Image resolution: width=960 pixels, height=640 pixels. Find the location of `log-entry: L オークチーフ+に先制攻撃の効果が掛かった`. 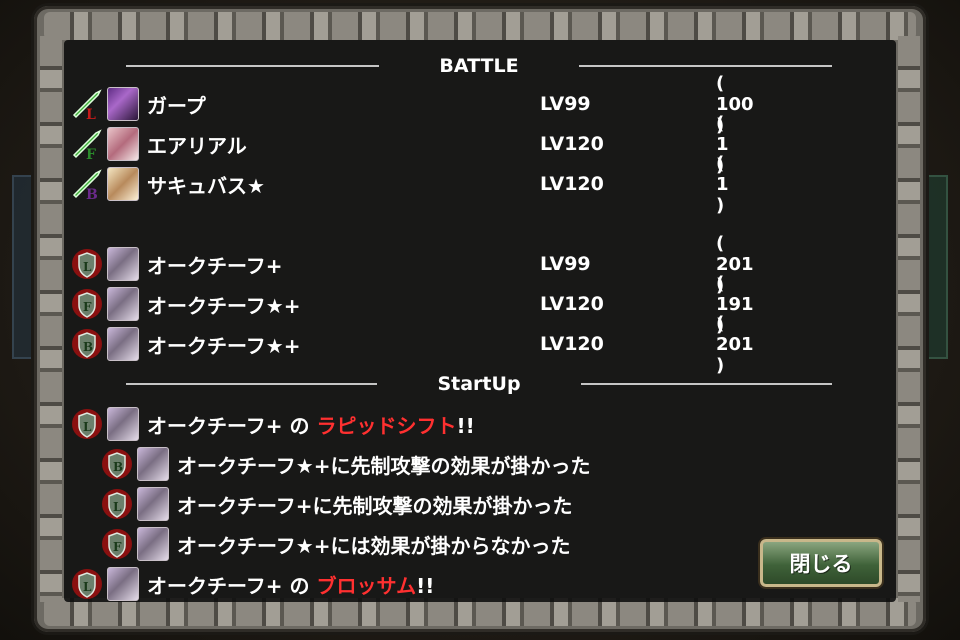

log-entry: L オークチーフ+に先制攻撃の効果が掛かった is located at coordinates (336, 504).